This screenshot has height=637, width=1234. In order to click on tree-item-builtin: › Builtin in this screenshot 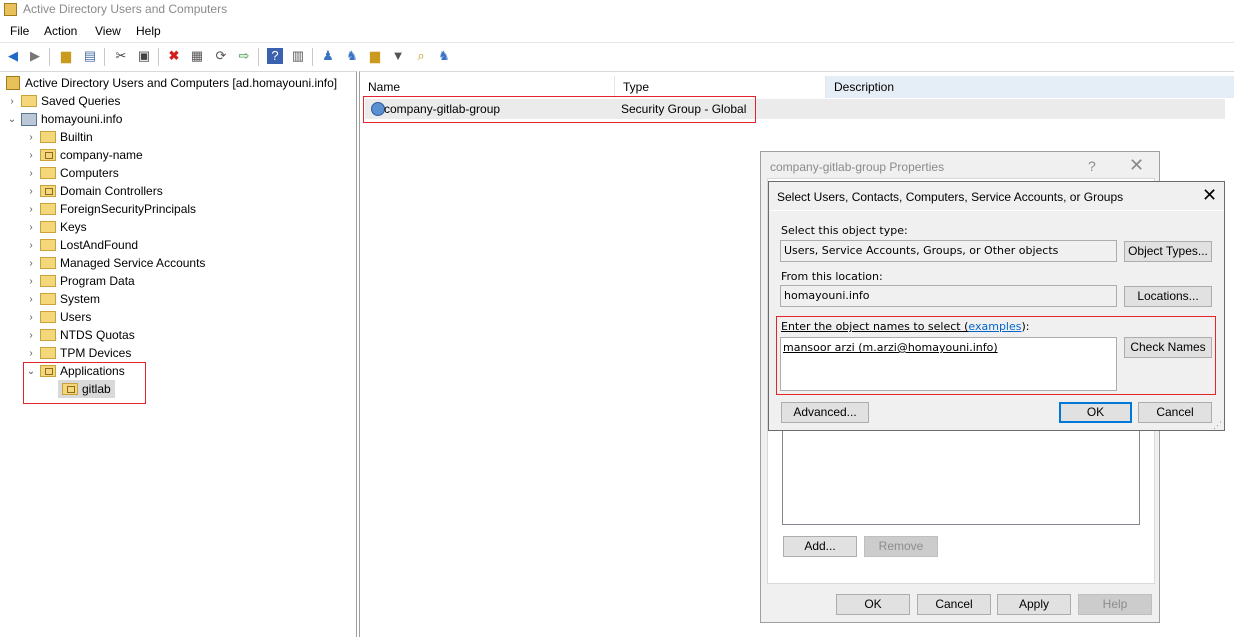, I will do `click(58, 137)`.